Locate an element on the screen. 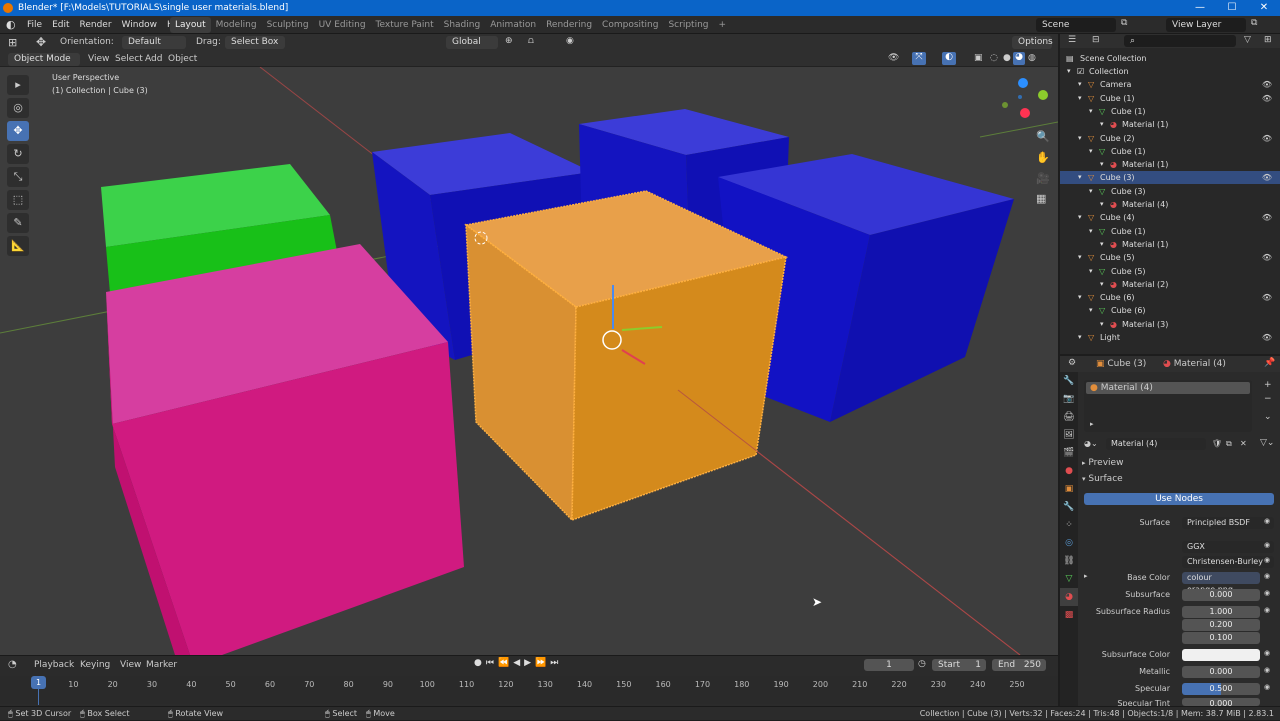 The width and height of the screenshot is (1280, 721). drag-dropdown: Select Box is located at coordinates (255, 42).